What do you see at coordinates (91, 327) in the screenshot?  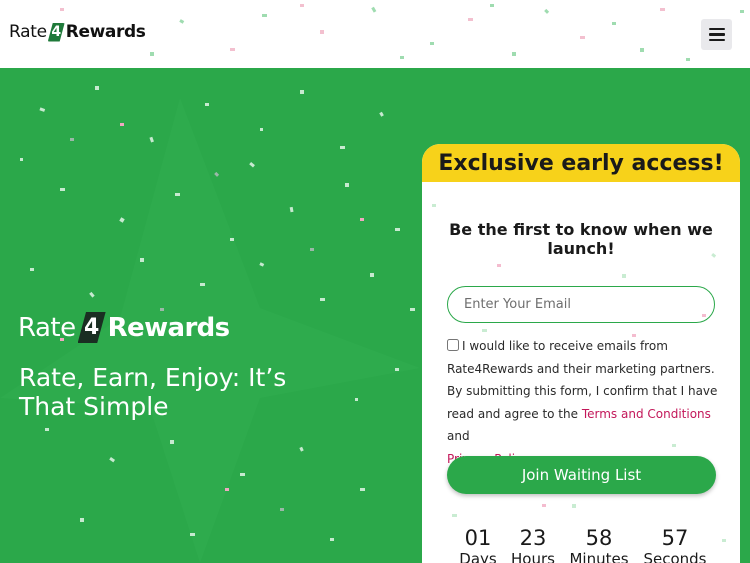 I see `hero-logo-four-mark: 4` at bounding box center [91, 327].